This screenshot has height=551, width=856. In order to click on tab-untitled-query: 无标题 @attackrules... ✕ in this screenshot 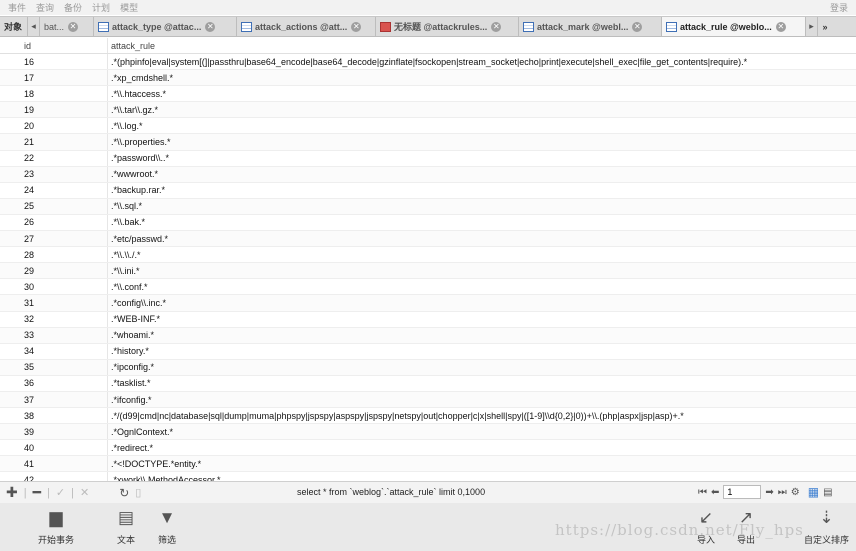, I will do `click(447, 26)`.